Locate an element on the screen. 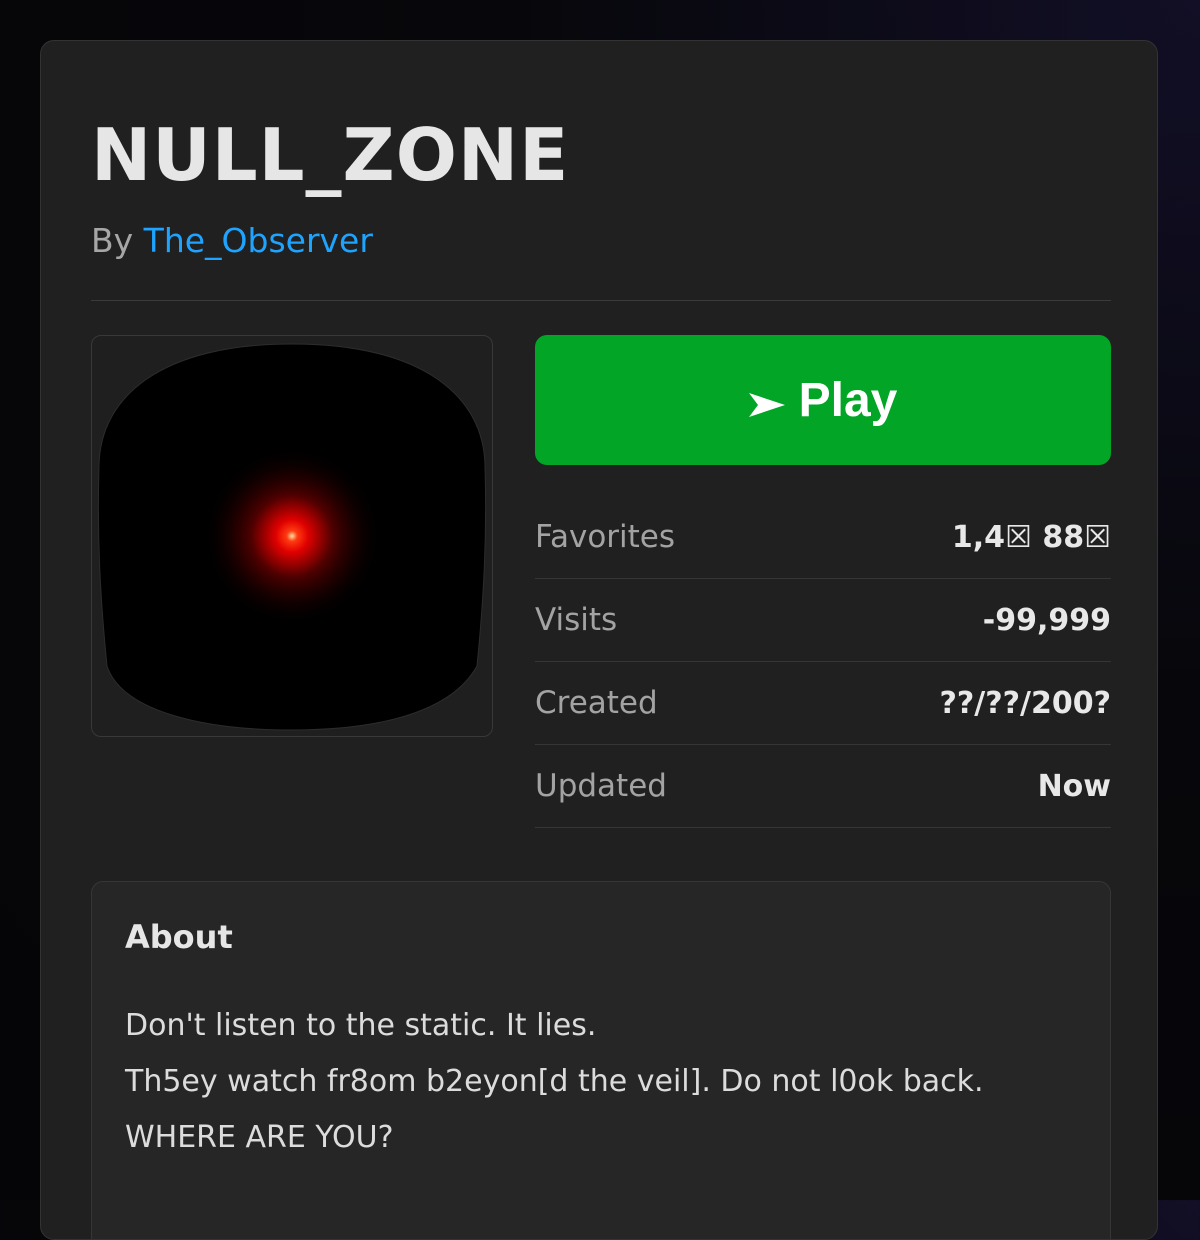 The image size is (1200, 1240). stat-row-updated: Updated Now is located at coordinates (823, 786).